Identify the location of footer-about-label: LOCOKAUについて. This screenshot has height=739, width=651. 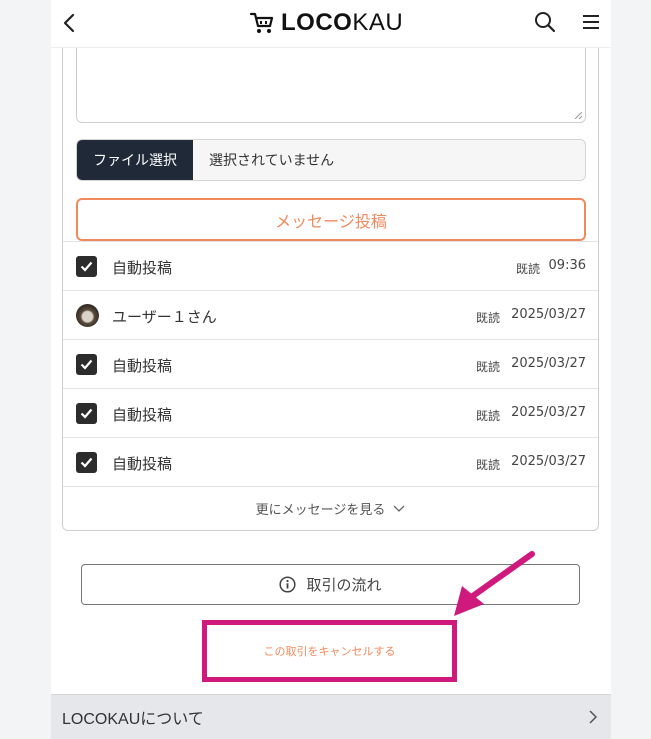
(133, 719).